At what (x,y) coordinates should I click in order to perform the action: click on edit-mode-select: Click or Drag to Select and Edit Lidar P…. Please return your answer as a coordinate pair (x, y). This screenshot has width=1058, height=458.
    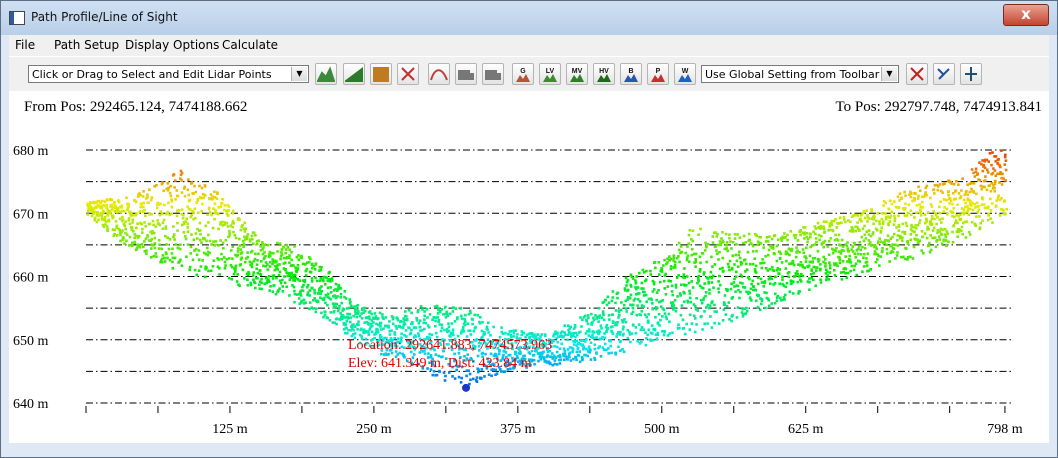
    Looking at the image, I should click on (168, 74).